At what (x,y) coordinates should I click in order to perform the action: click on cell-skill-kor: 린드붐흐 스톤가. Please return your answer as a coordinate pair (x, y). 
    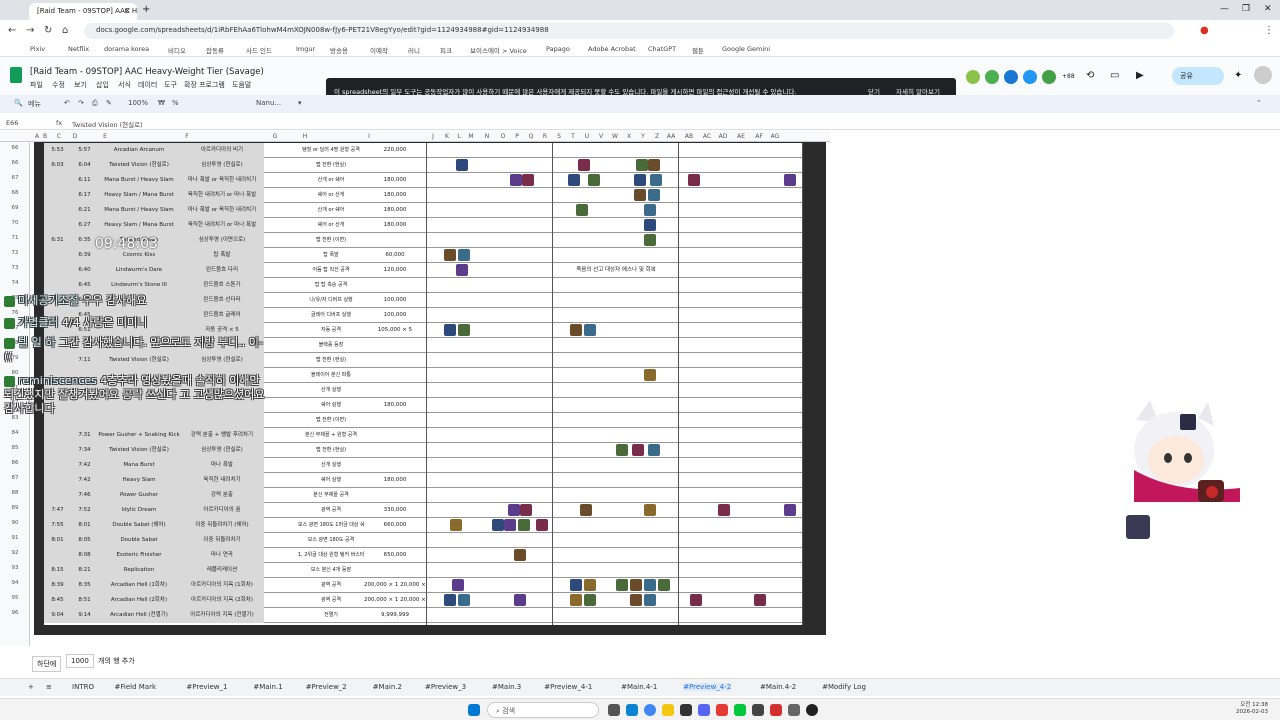
    Looking at the image, I should click on (222, 285).